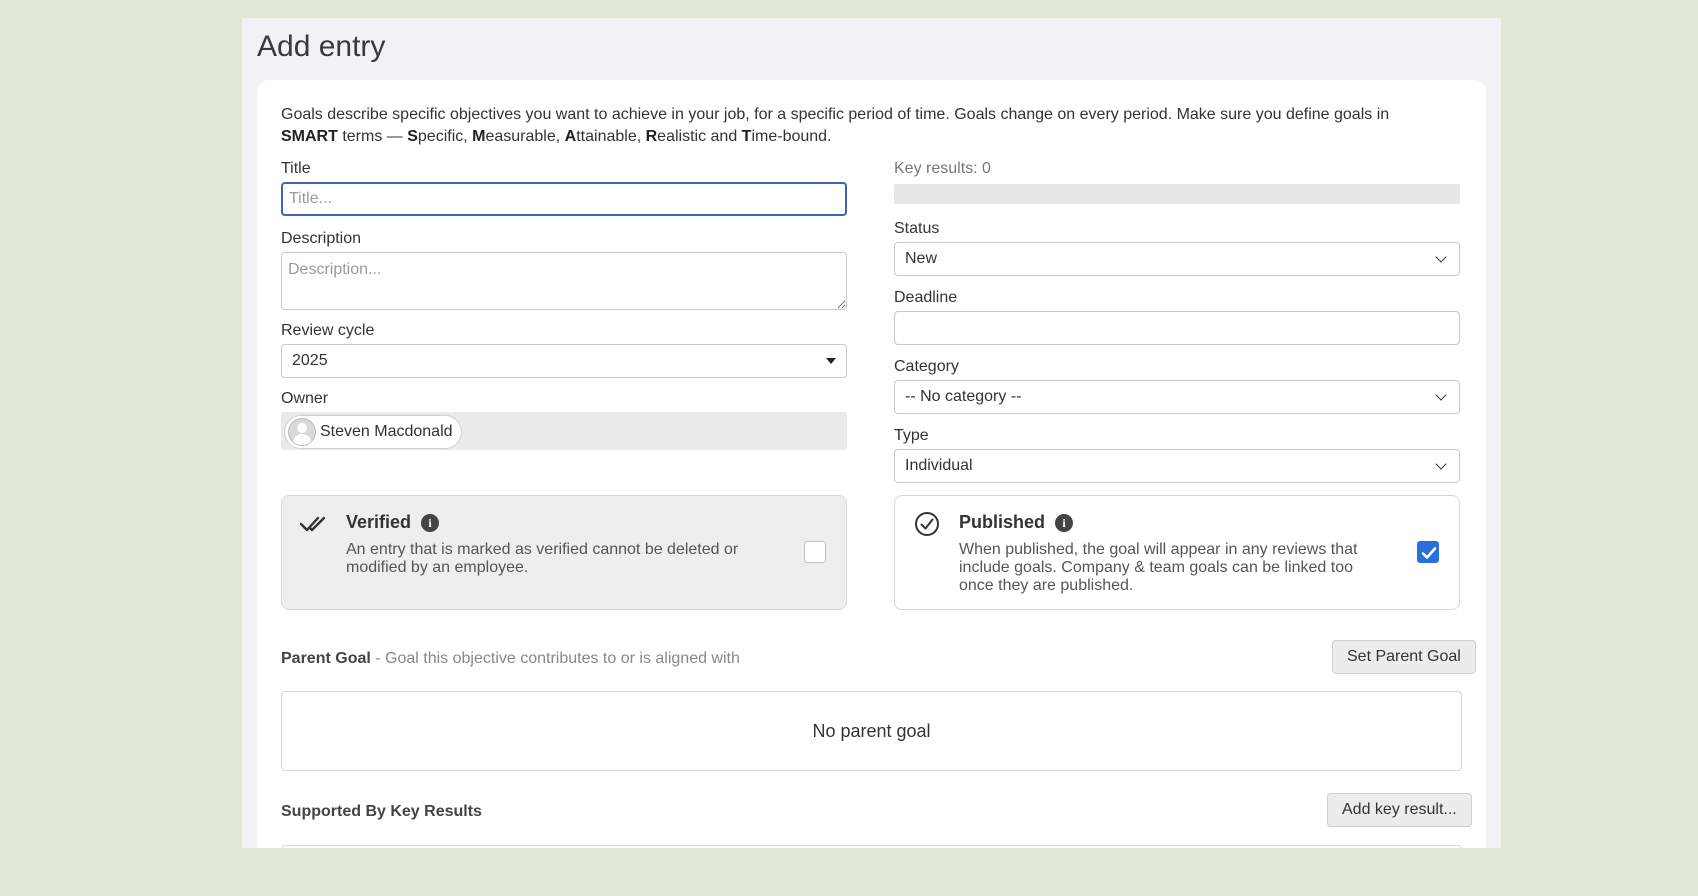 This screenshot has width=1698, height=896. I want to click on parent-goal-title: Parent Goal, so click(326, 658).